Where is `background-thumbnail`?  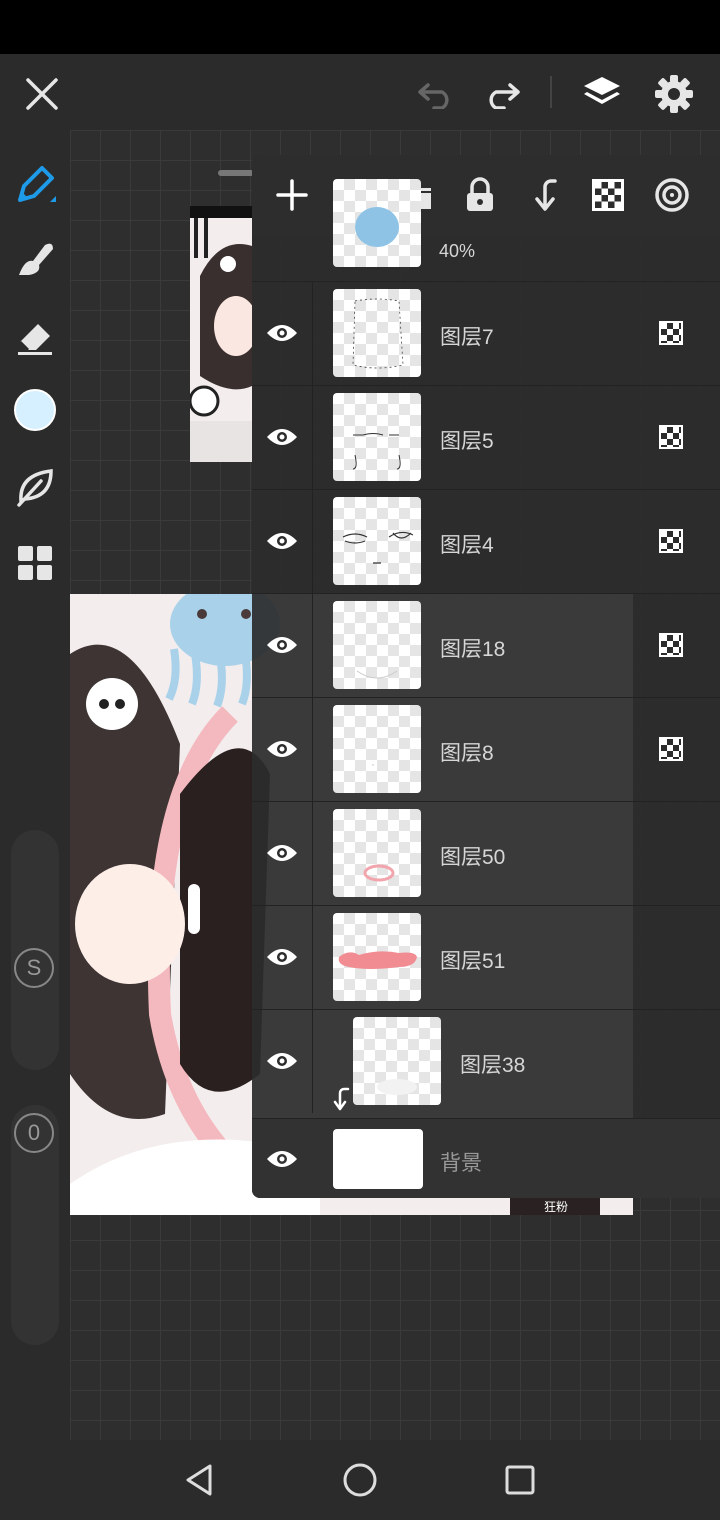 background-thumbnail is located at coordinates (378, 1159).